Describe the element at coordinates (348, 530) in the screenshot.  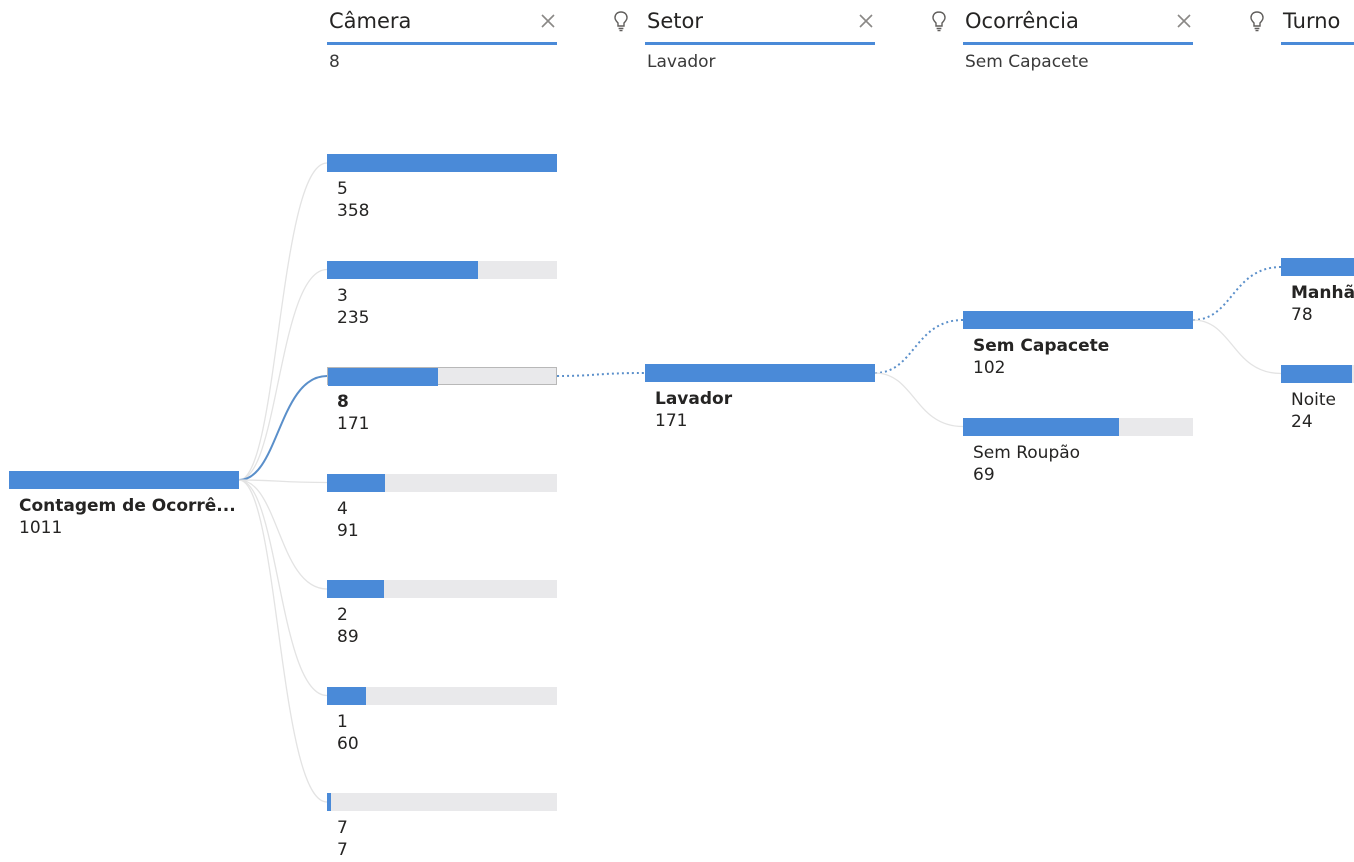
I see `node-value: 91` at that location.